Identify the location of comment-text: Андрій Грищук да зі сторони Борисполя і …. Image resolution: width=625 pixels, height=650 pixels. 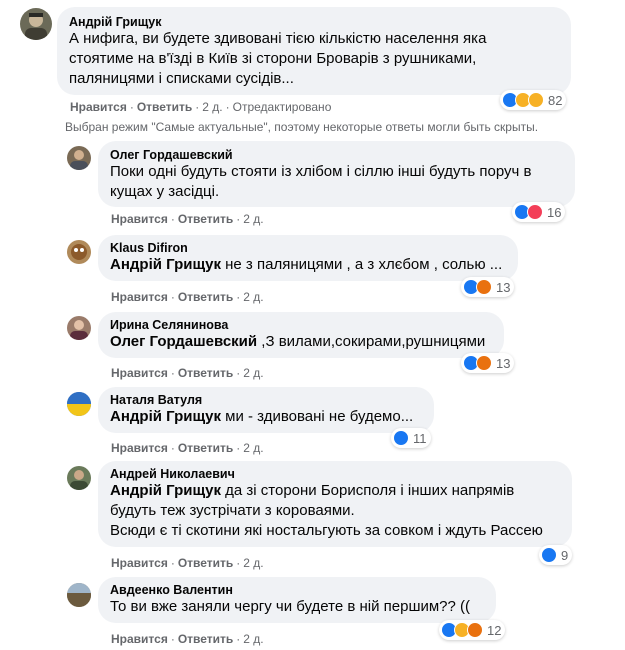
(326, 510).